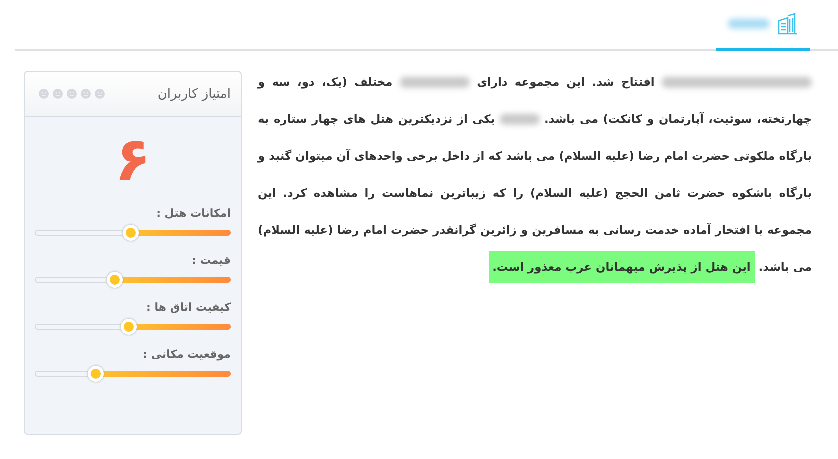 This screenshot has width=838, height=459. What do you see at coordinates (194, 94) in the screenshot?
I see `card-title: امتیاز کاربران` at bounding box center [194, 94].